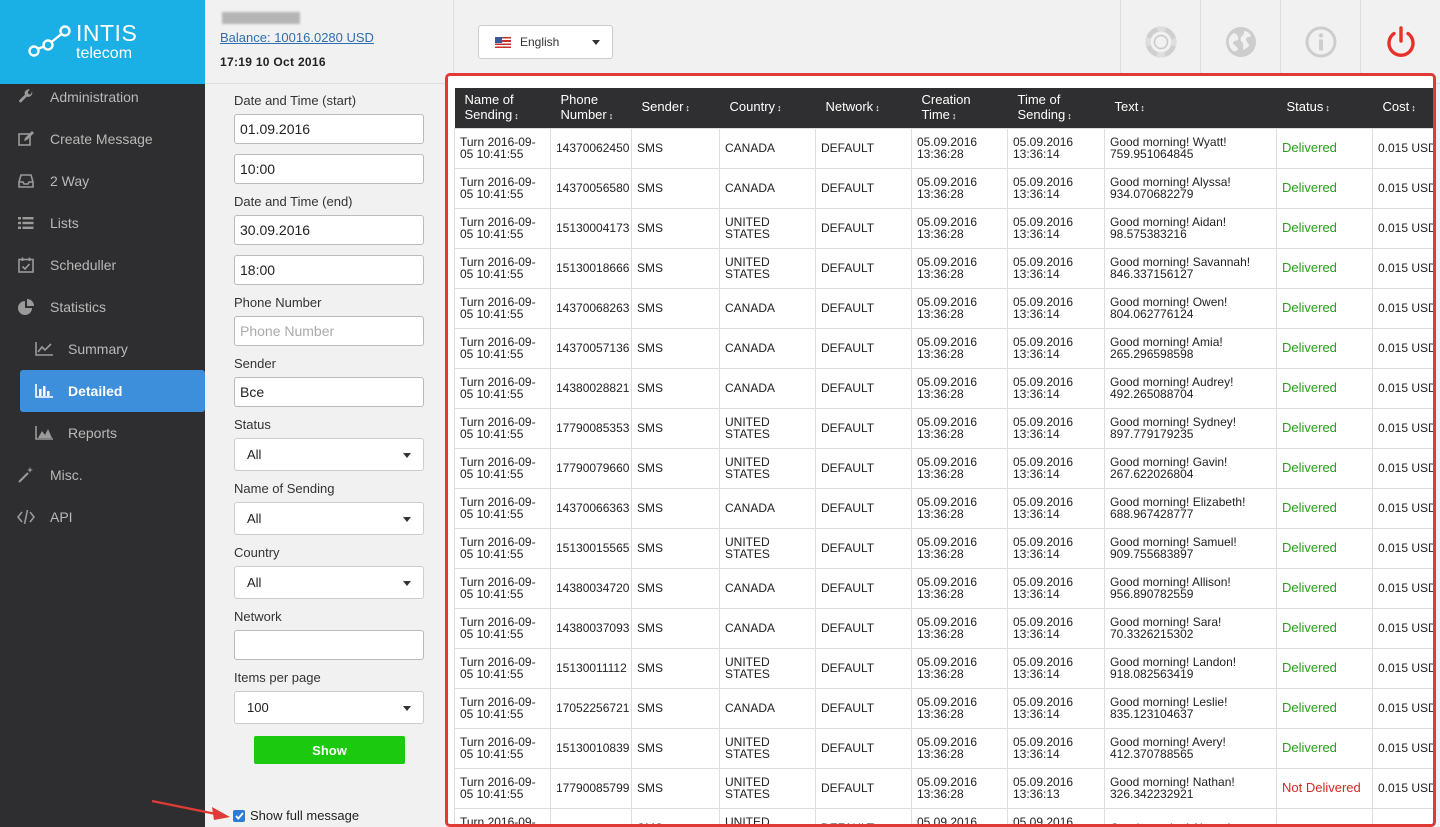 Image resolution: width=1440 pixels, height=827 pixels. What do you see at coordinates (329, 454) in the screenshot?
I see `status-select: All` at bounding box center [329, 454].